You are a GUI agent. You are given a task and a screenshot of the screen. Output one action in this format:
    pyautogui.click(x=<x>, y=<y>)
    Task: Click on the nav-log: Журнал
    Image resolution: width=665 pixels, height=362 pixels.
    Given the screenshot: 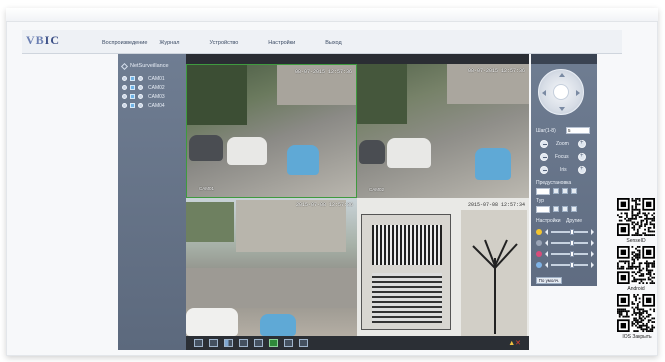 What is the action you would take?
    pyautogui.click(x=169, y=43)
    